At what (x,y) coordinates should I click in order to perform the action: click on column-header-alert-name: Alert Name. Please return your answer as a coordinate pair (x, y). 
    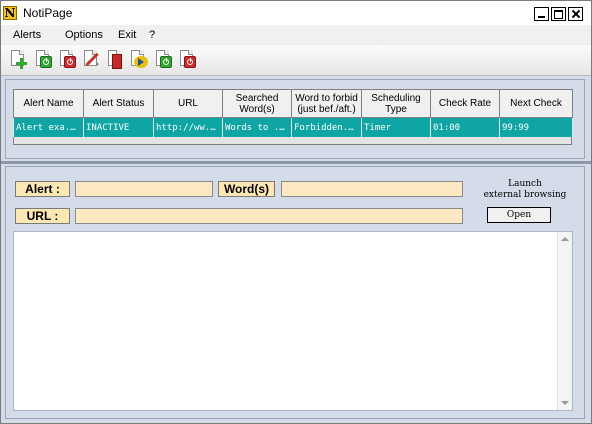
    Looking at the image, I should click on (48, 103).